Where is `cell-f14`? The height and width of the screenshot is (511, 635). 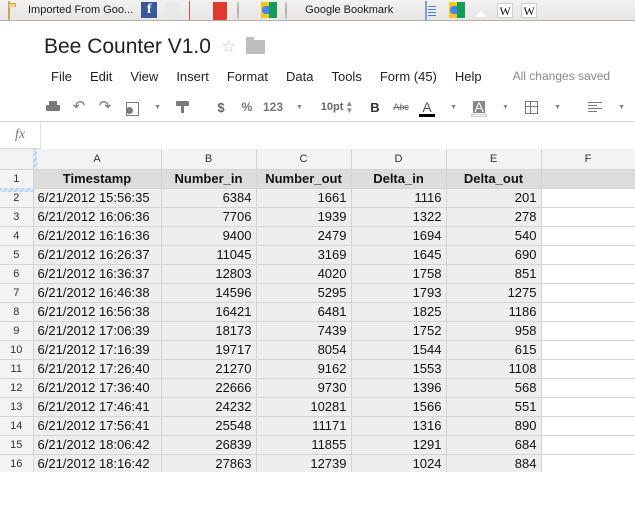
cell-f14 is located at coordinates (587, 425).